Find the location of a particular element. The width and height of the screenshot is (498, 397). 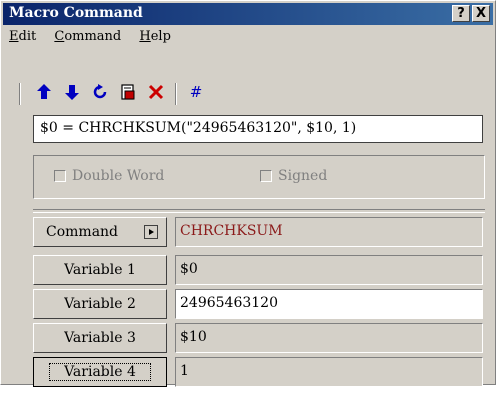

undo-icon is located at coordinates (100, 91).